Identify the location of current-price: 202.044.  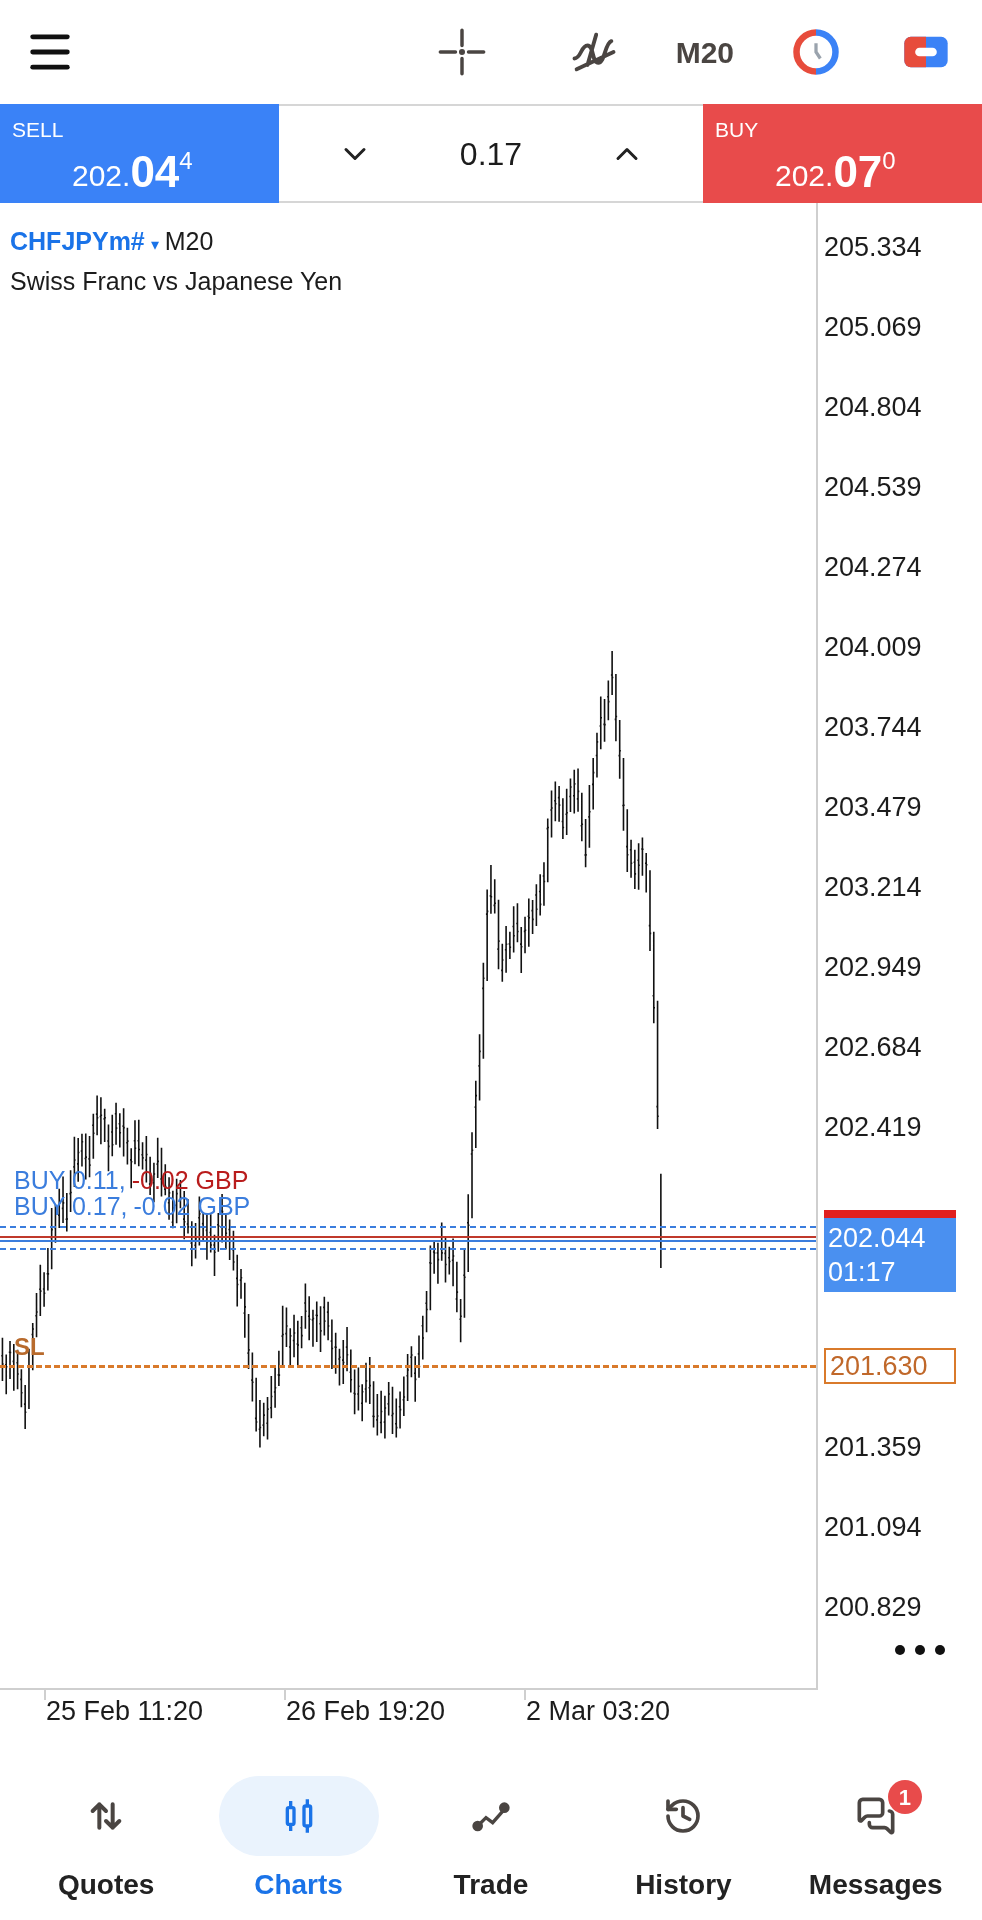
(877, 1239).